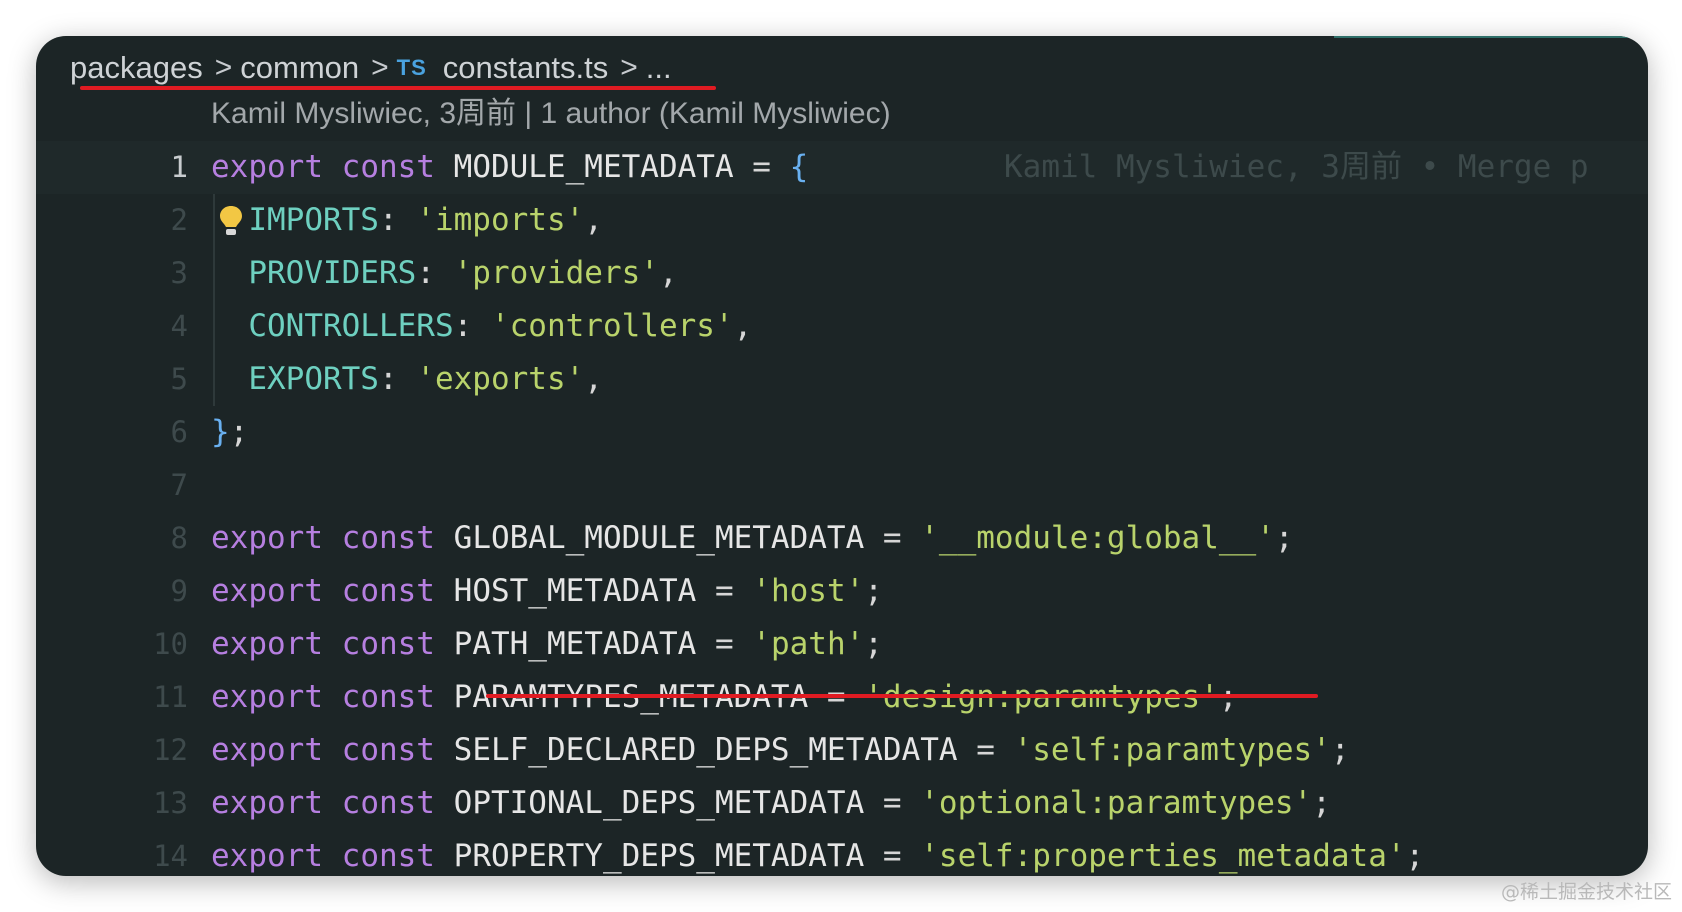  Describe the element at coordinates (170, 697) in the screenshot. I see `line-number: 11` at that location.